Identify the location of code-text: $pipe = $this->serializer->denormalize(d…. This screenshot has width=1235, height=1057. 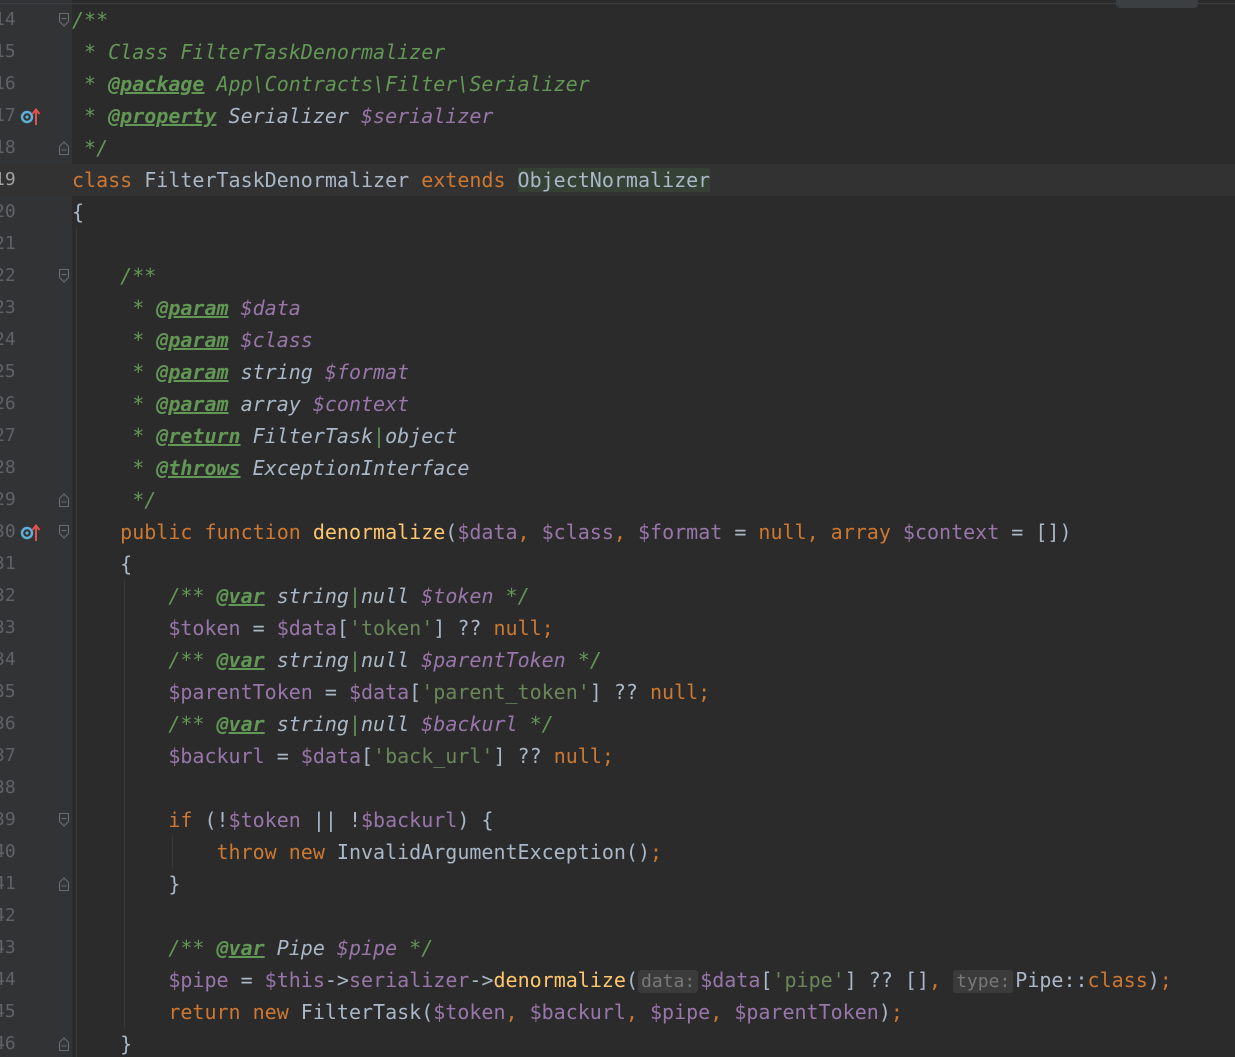
(622, 980).